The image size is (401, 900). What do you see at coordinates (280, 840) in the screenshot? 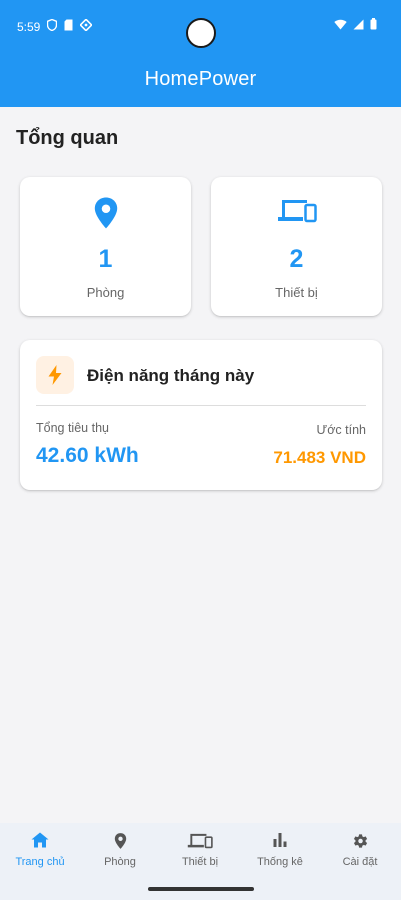
I see `bar-chart-icon` at bounding box center [280, 840].